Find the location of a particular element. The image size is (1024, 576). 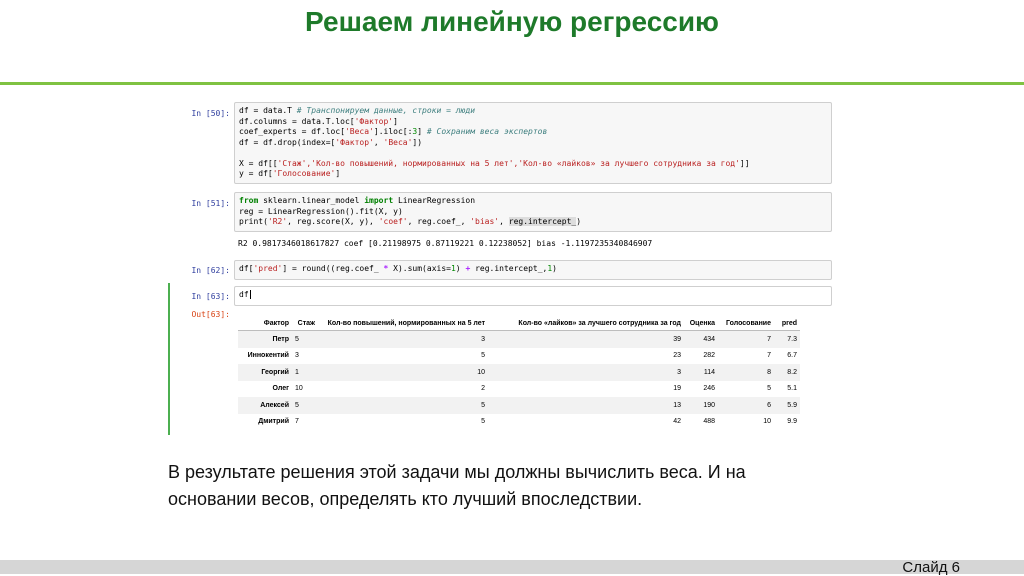

code-text: ]] is located at coordinates (744, 163).